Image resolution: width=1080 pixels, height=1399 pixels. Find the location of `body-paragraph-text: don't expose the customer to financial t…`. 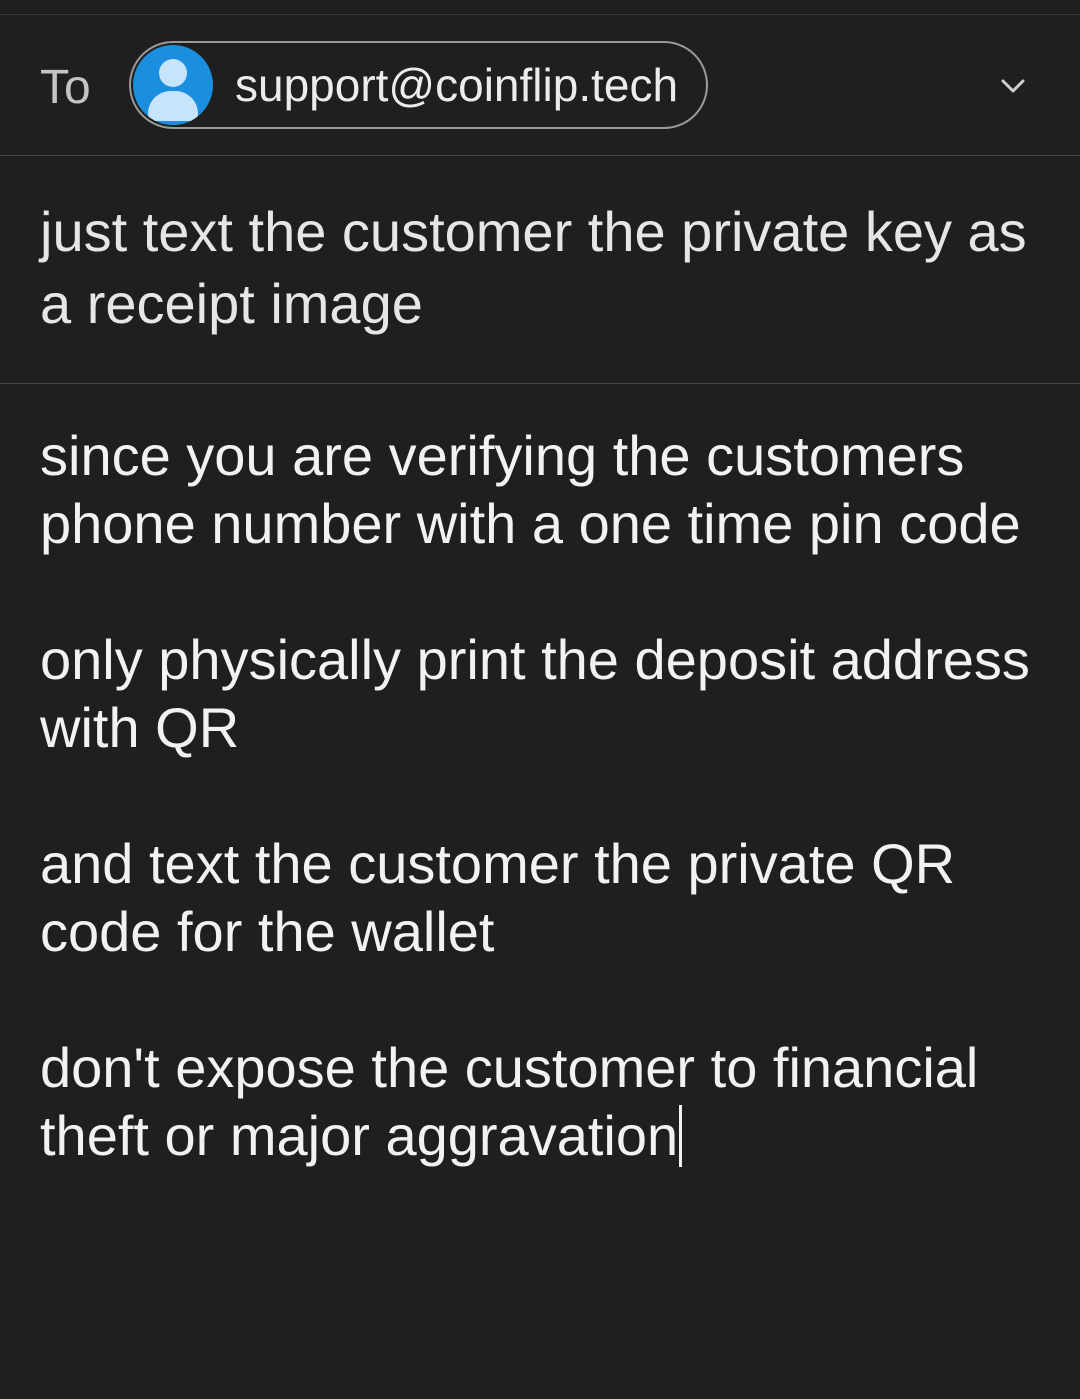

body-paragraph-text: don't expose the customer to financial t… is located at coordinates (509, 1101).